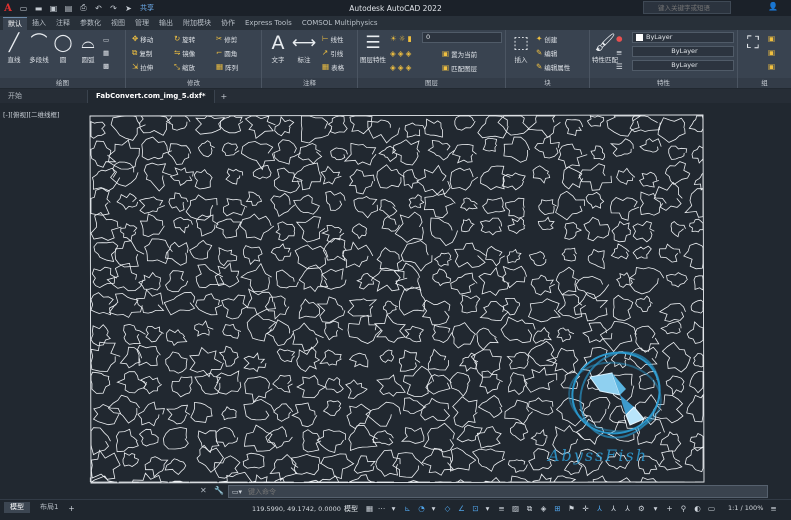 This screenshot has width=791, height=520. What do you see at coordinates (63, 49) in the screenshot?
I see `circle-button: ◯ 圆` at bounding box center [63, 49].